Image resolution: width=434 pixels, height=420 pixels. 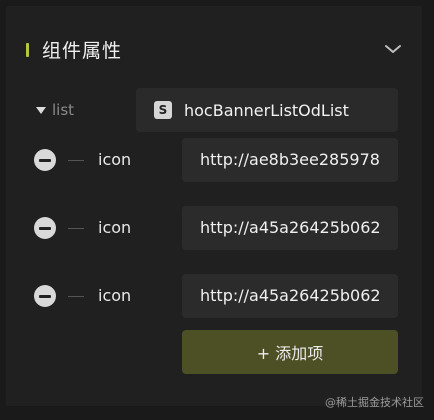 I want to click on watermark: @稀土掘金技术社区, so click(x=374, y=402).